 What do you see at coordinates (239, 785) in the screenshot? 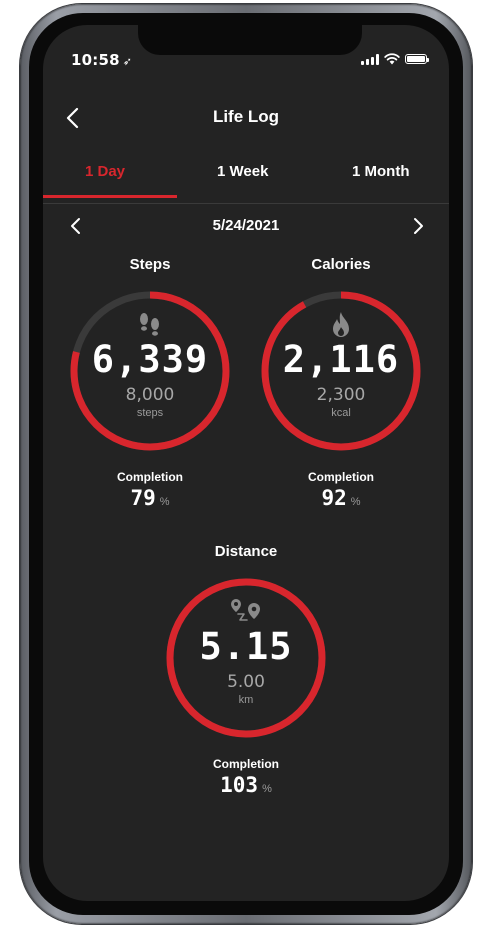
I see `distance-completion-value: 103` at bounding box center [239, 785].